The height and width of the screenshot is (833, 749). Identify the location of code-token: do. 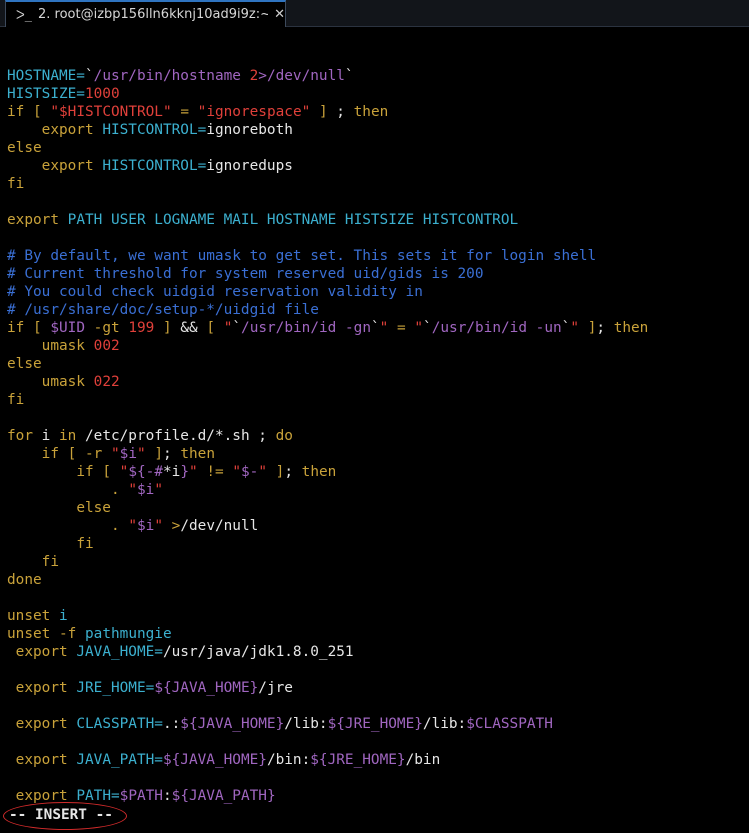
(284, 436).